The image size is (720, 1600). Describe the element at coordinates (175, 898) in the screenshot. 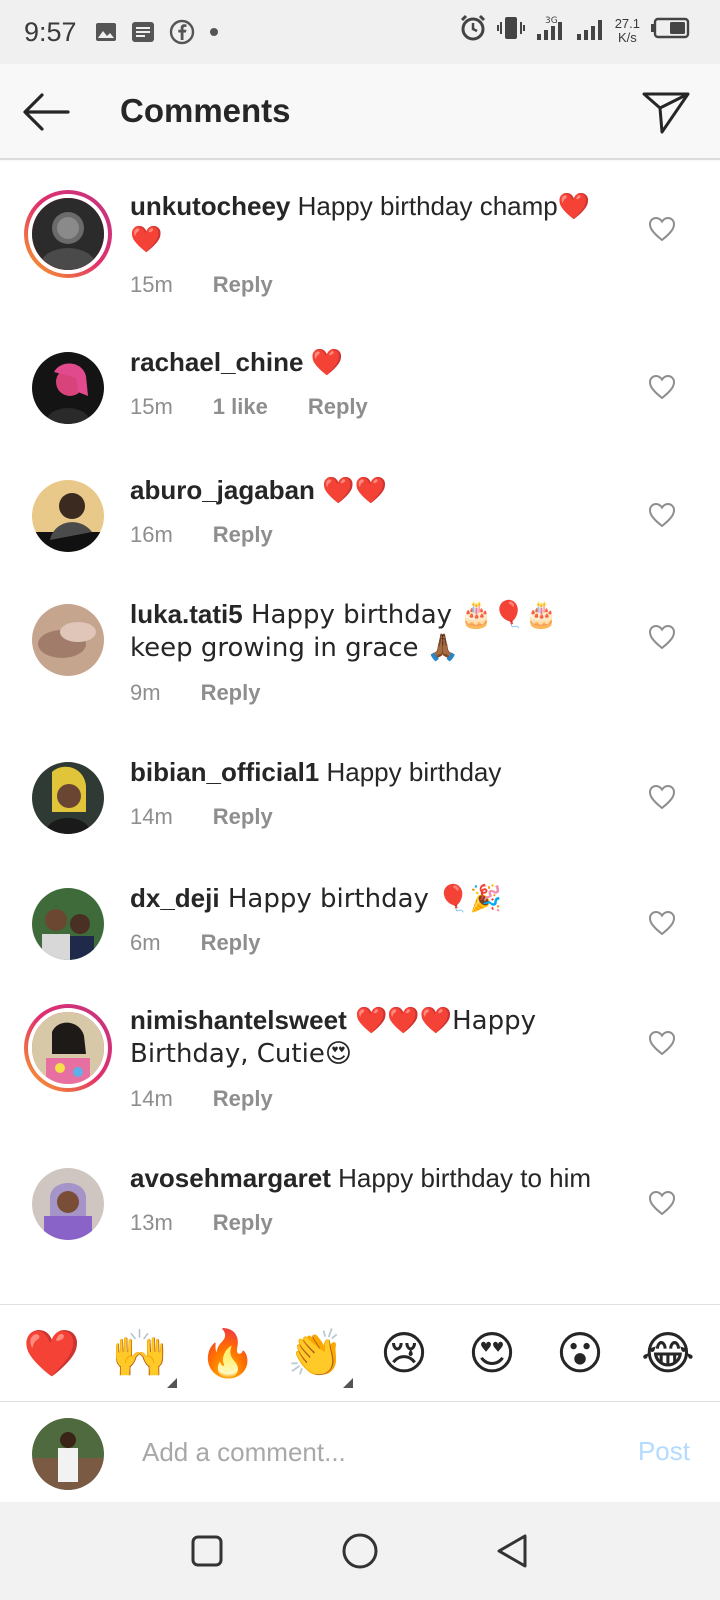

I see `comment-username: dx_deji` at that location.